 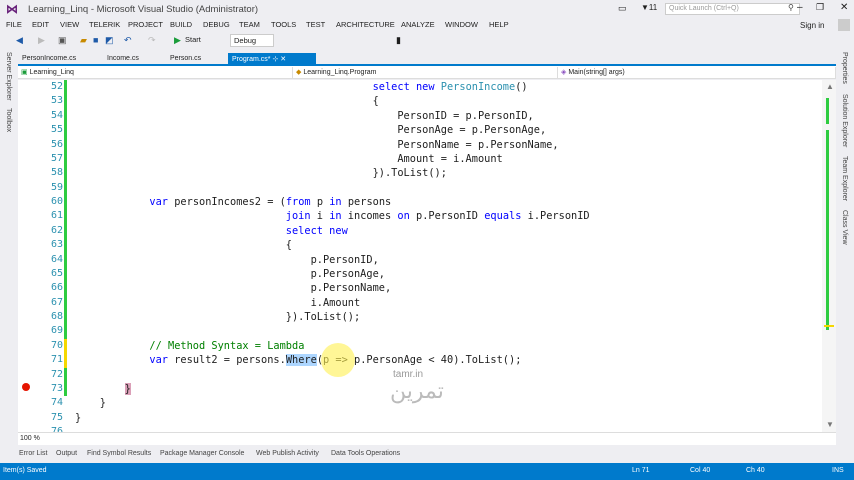 I want to click on code-token: {, so click(x=183, y=245).